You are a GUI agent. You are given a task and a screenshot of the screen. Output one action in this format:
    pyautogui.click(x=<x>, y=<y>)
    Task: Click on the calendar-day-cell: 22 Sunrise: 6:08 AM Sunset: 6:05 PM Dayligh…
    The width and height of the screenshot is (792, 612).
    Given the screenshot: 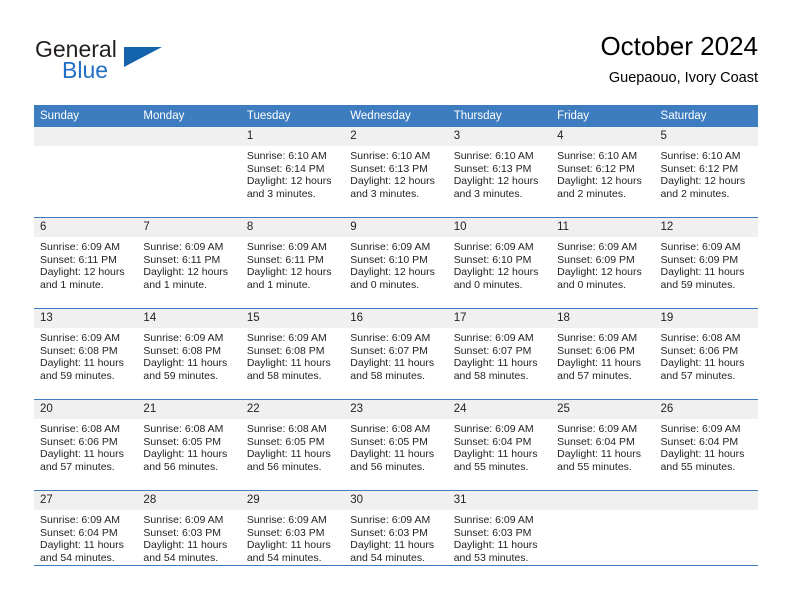 What is the action you would take?
    pyautogui.click(x=292, y=444)
    